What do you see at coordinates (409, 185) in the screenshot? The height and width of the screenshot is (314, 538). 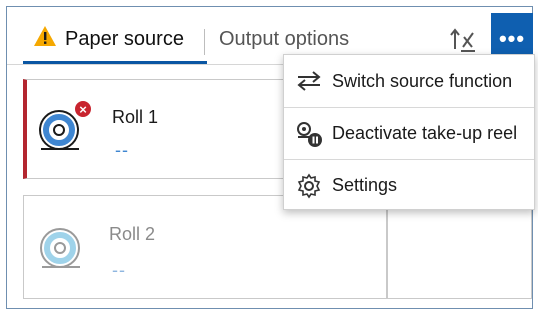 I see `menu-item-settings: Settings` at bounding box center [409, 185].